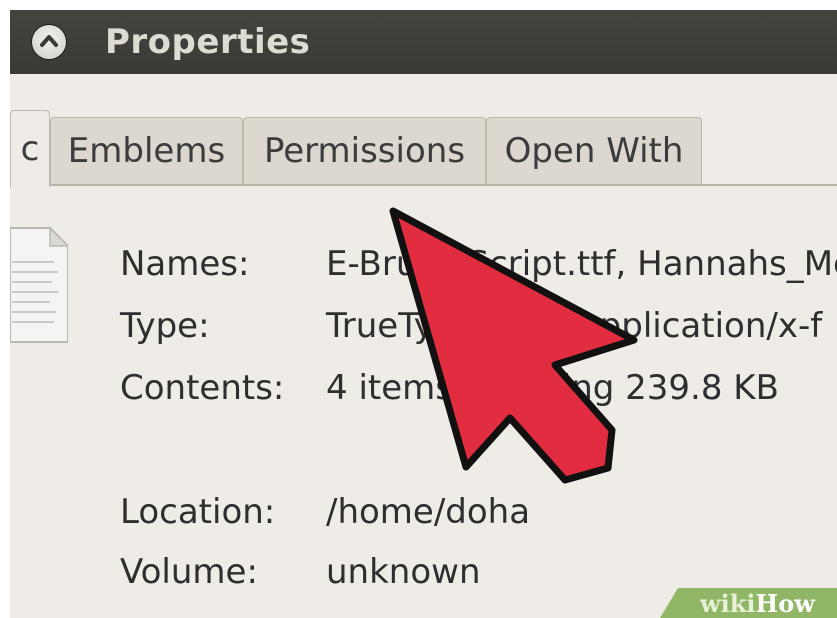  I want to click on wikihow-watermark: wikiHow, so click(757, 604).